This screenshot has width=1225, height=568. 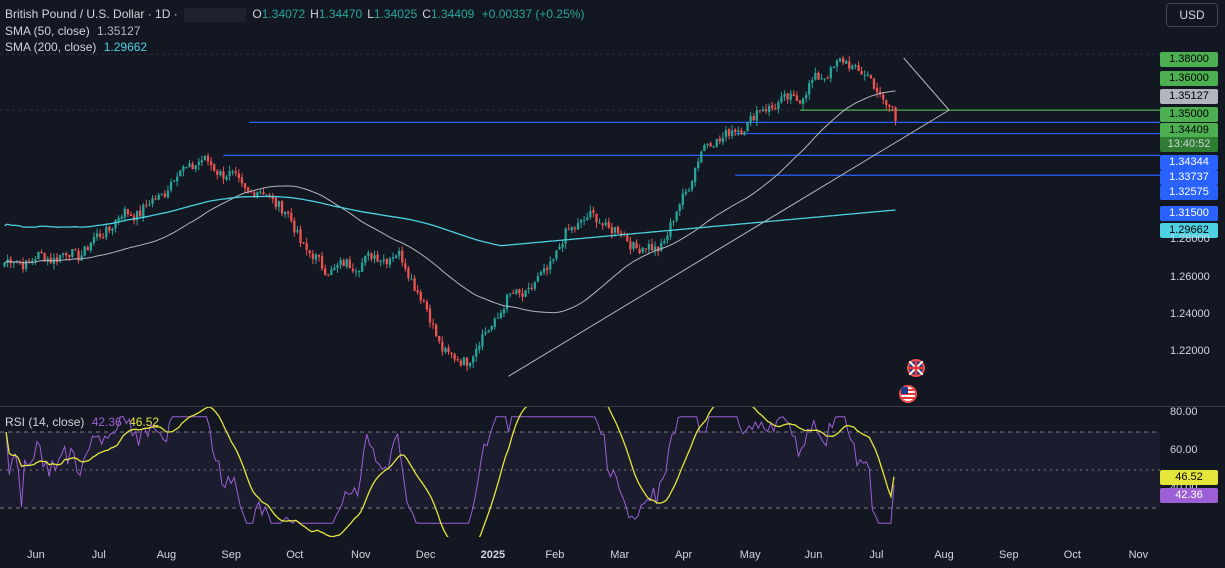 I want to click on us-flag-icon, so click(x=908, y=394).